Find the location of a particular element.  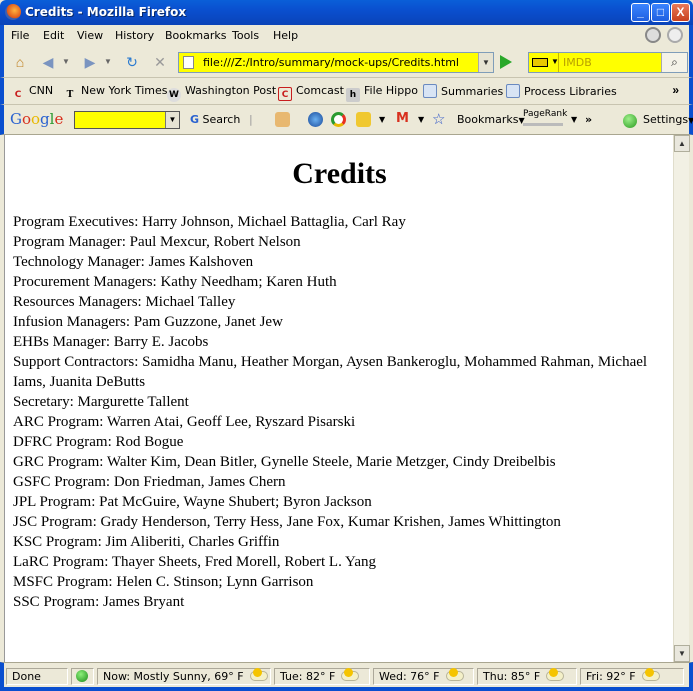

forward-icon: ▶ is located at coordinates (90, 62).